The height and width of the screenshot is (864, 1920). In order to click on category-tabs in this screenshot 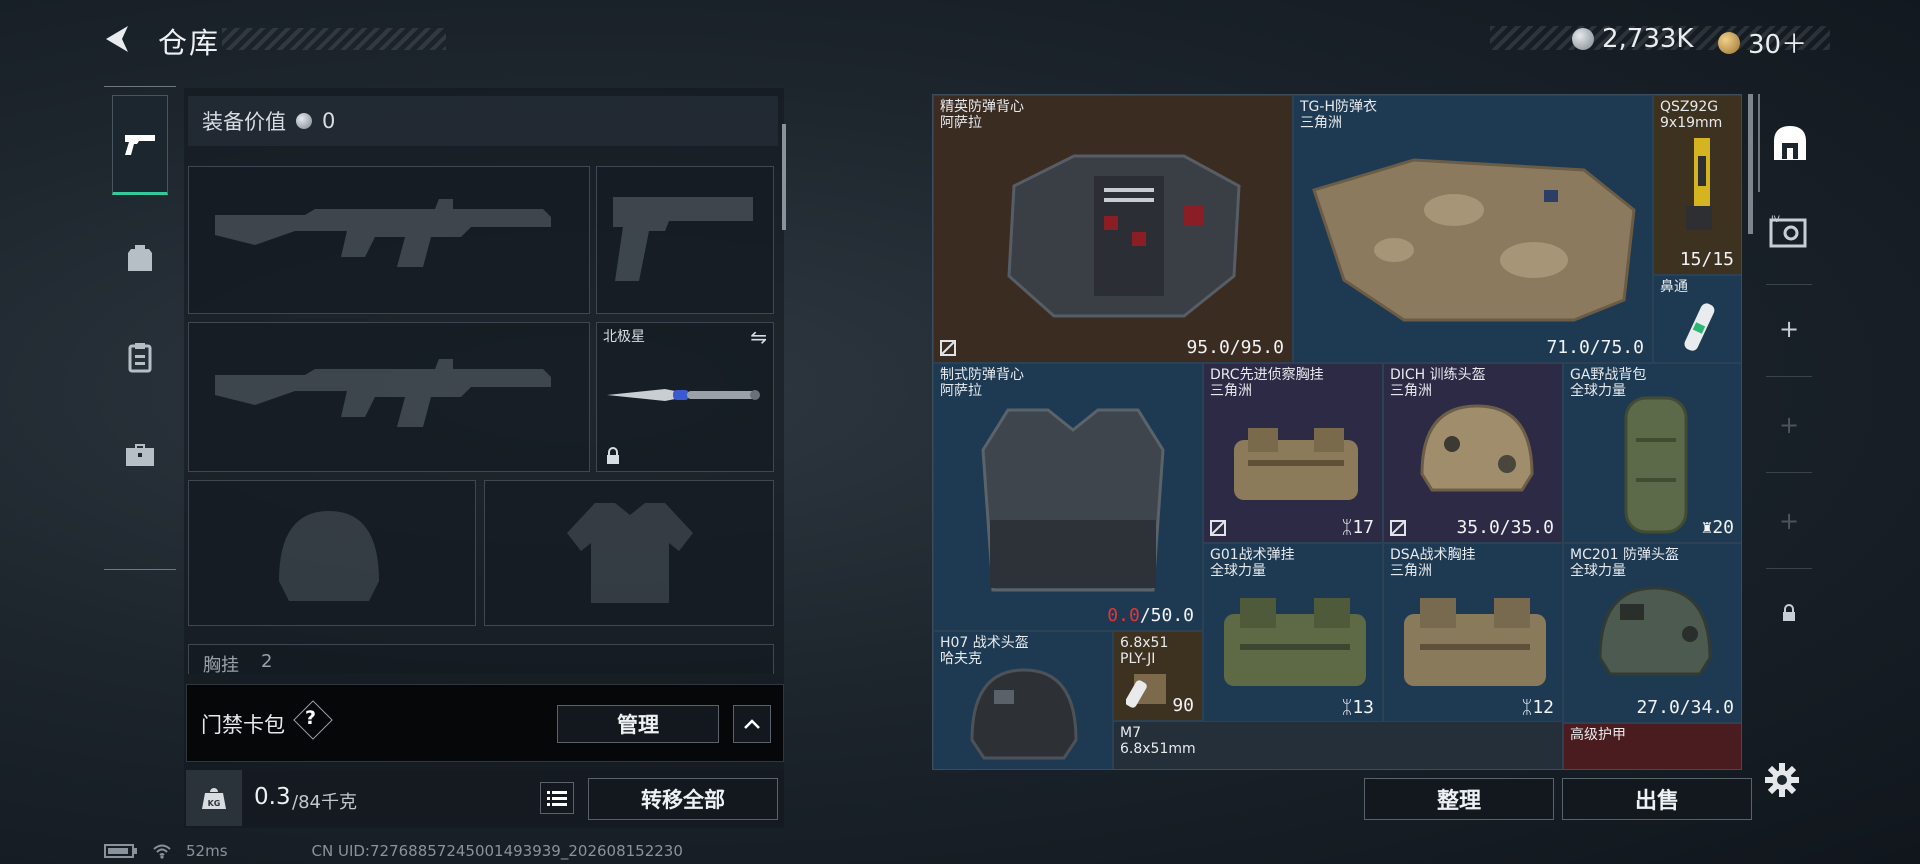, I will do `click(140, 328)`.